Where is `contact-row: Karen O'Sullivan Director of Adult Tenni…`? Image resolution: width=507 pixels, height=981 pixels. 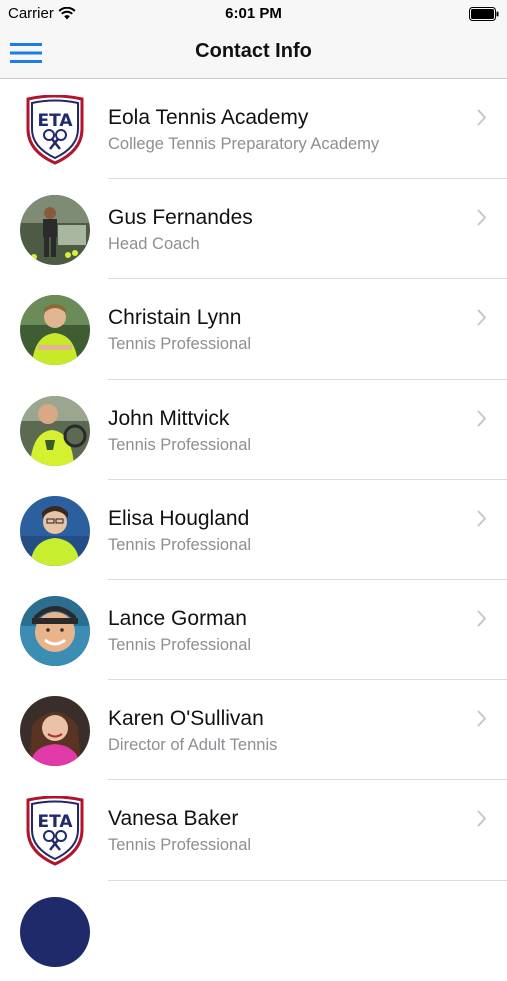 contact-row: Karen O'Sullivan Director of Adult Tenni… is located at coordinates (253, 730).